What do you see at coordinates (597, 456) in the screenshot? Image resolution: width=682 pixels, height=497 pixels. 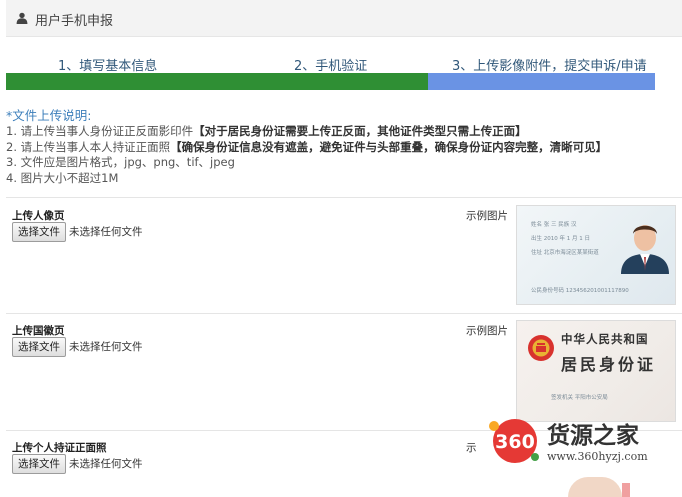 I see `watermark-url: www.360hyzj.com` at bounding box center [597, 456].